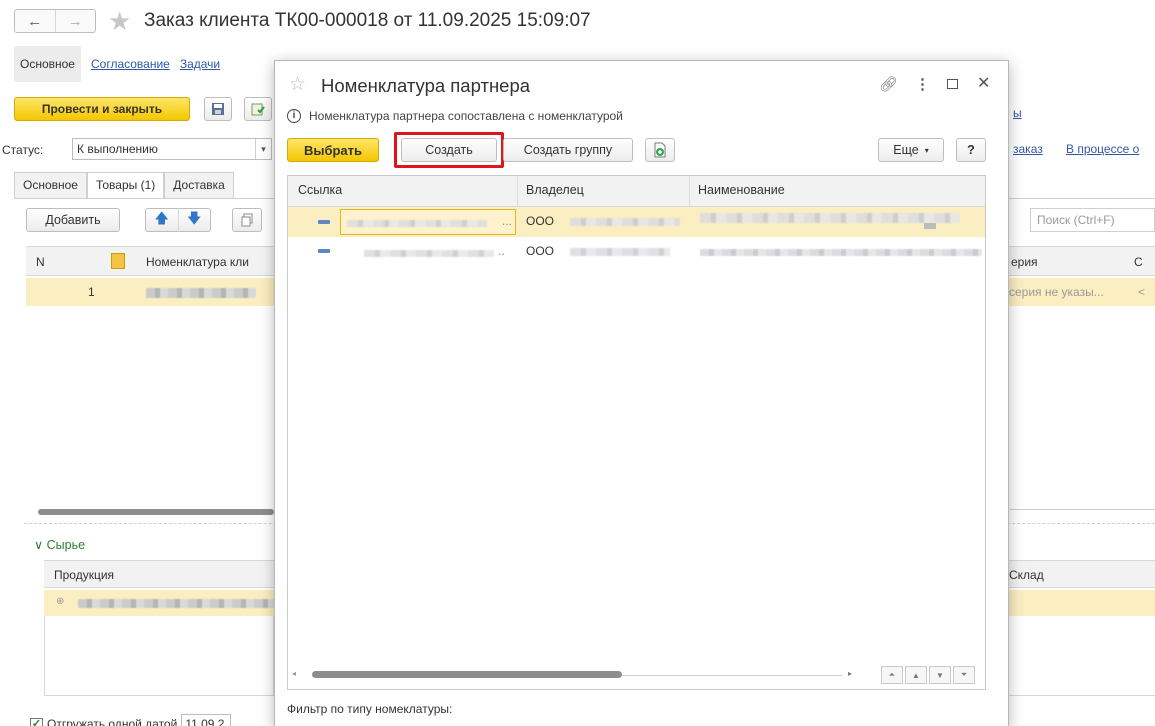 This screenshot has height=726, width=1155. I want to click on table-row: .. ООО, so click(636, 252).